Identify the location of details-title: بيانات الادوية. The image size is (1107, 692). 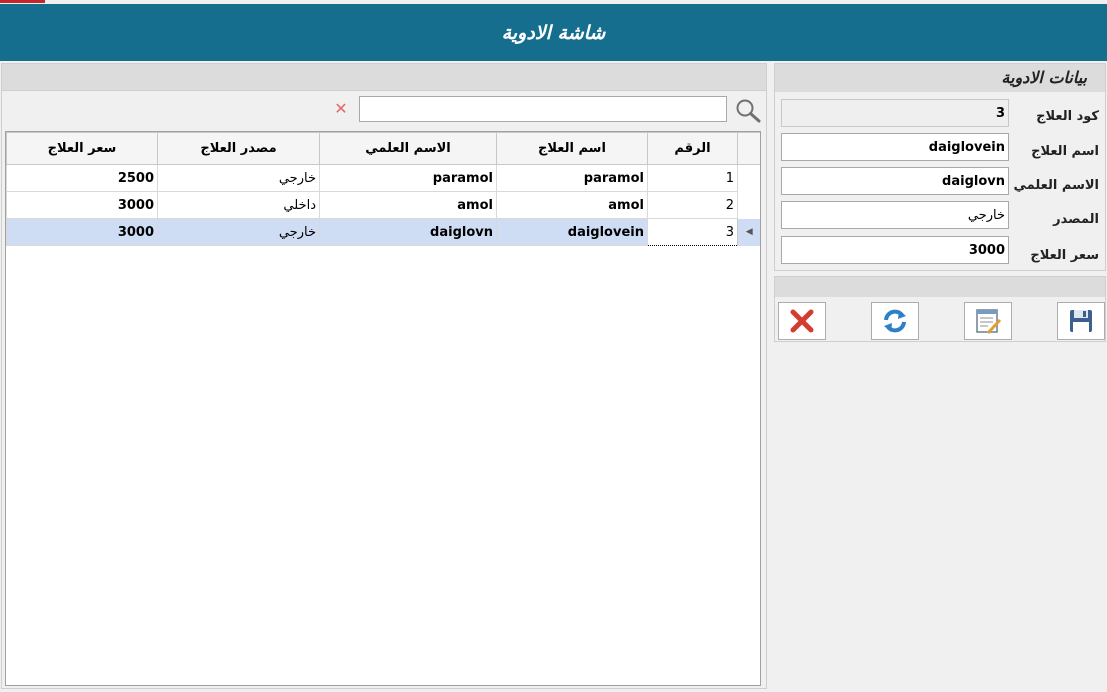
(940, 78).